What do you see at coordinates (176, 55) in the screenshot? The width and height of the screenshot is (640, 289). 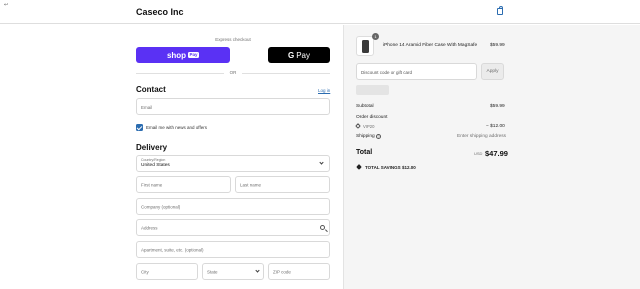 I see `shop-pay-text: shop` at bounding box center [176, 55].